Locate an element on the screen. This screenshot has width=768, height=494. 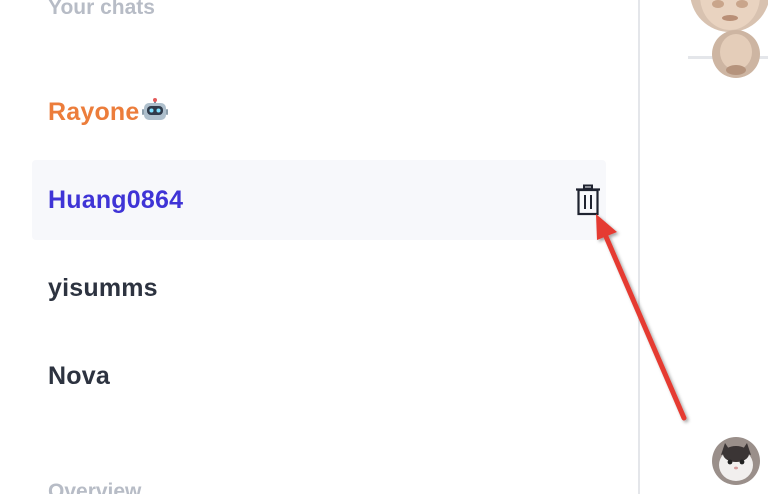
chat-item-rayone: Rayone is located at coordinates (319, 112).